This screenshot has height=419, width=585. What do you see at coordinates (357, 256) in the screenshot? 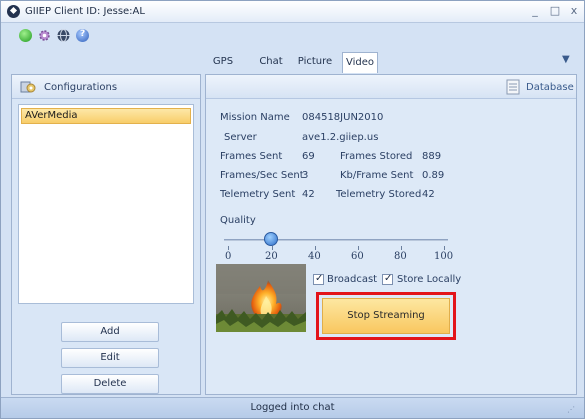
I see `slider-tick-label: 60` at bounding box center [357, 256].